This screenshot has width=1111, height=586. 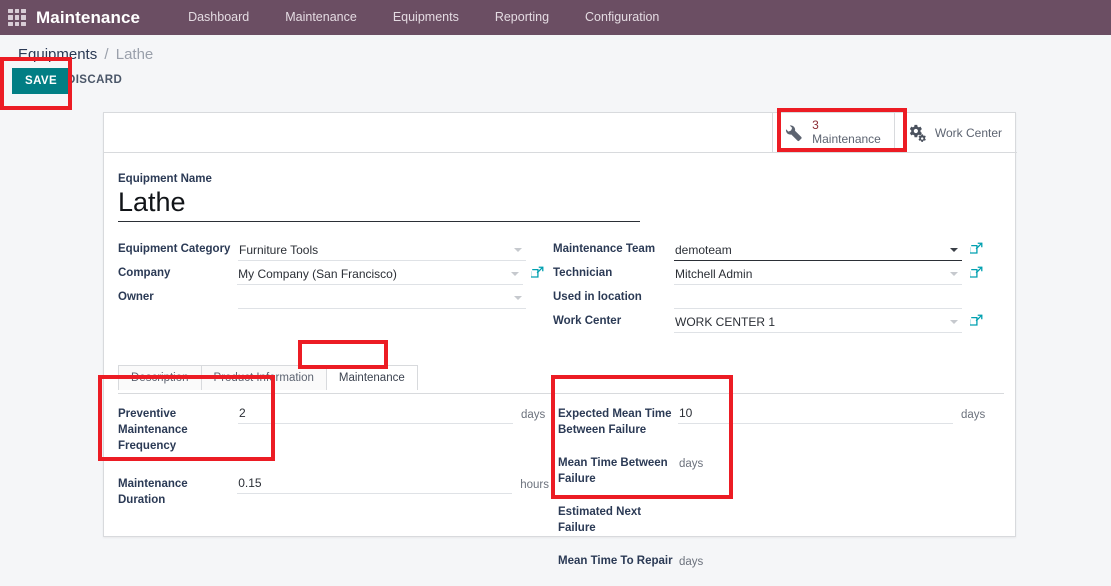 I want to click on maintenance-team-external-link-icon, so click(x=975, y=250).